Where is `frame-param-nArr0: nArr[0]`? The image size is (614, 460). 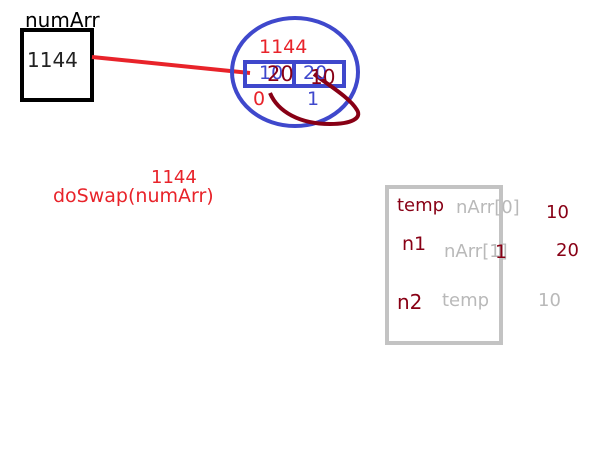 frame-param-nArr0: nArr[0] is located at coordinates (488, 207).